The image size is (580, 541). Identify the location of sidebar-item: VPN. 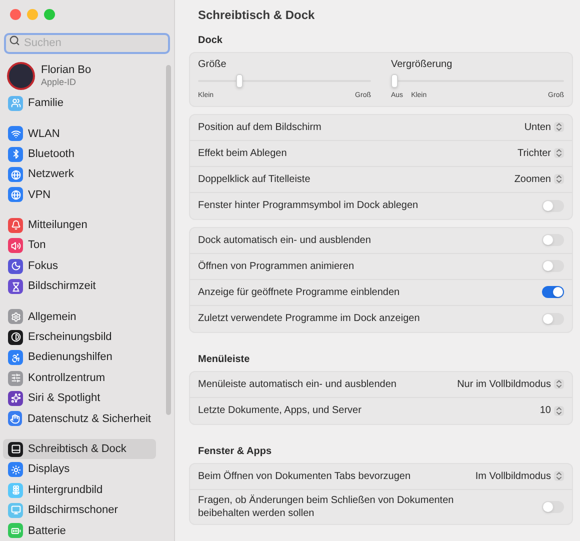
(79, 195).